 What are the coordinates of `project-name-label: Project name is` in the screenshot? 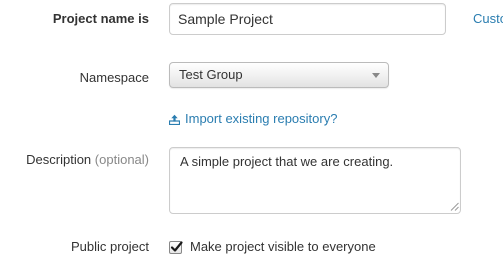 It's located at (100, 18).